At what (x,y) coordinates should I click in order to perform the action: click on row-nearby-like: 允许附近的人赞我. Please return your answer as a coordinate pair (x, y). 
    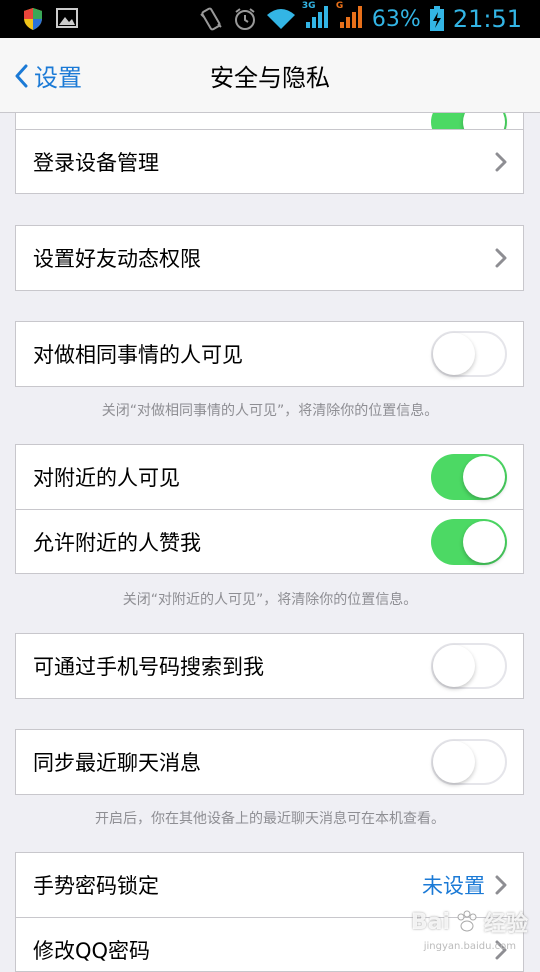
    Looking at the image, I should click on (269, 541).